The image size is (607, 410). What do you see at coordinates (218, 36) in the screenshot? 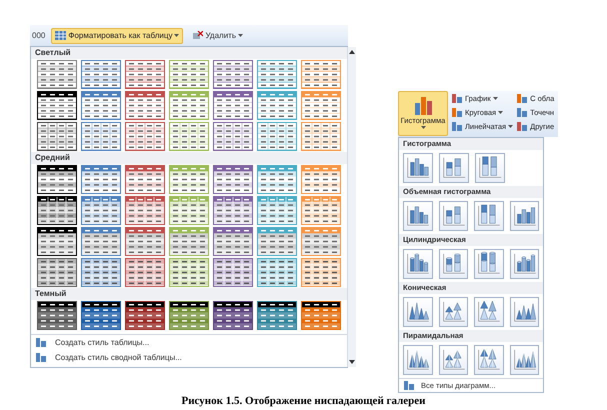
I see `delete-button: Удалить` at bounding box center [218, 36].